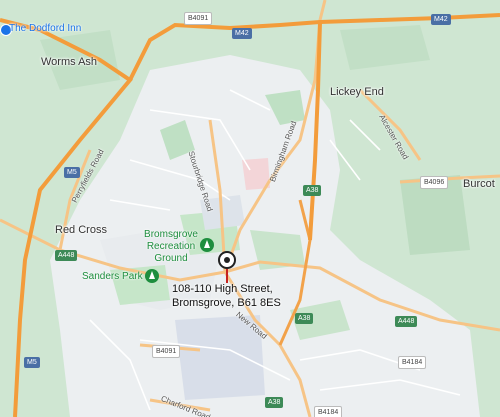  Describe the element at coordinates (69, 62) in the screenshot. I see `worms-ash-label: Worms Ash` at that location.